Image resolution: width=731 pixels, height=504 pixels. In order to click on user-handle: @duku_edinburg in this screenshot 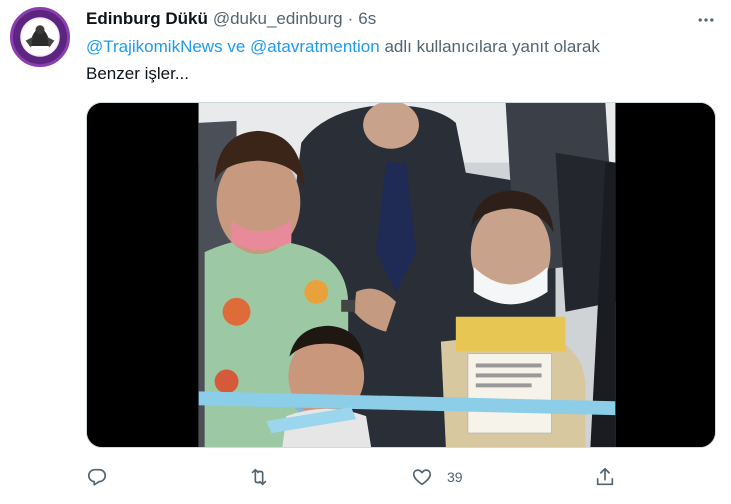, I will do `click(278, 19)`.